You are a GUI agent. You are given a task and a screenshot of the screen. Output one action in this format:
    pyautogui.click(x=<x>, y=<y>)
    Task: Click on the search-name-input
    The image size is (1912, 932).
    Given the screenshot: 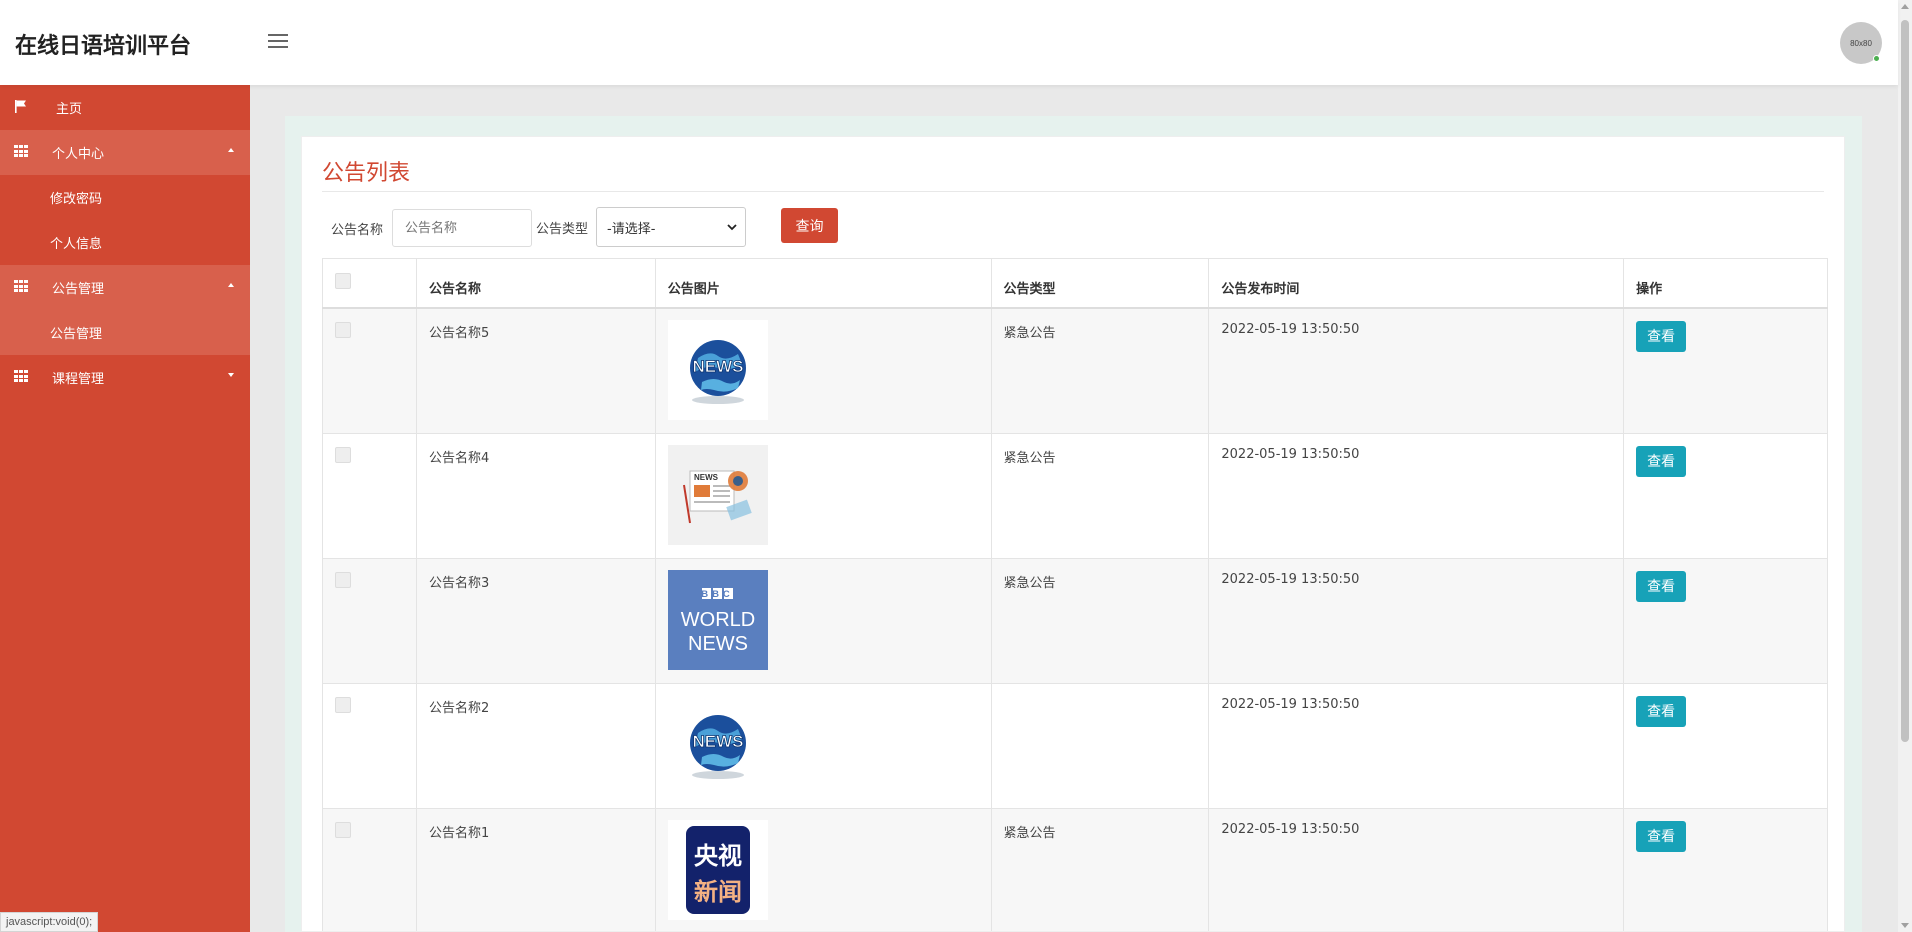 What is the action you would take?
    pyautogui.click(x=462, y=228)
    